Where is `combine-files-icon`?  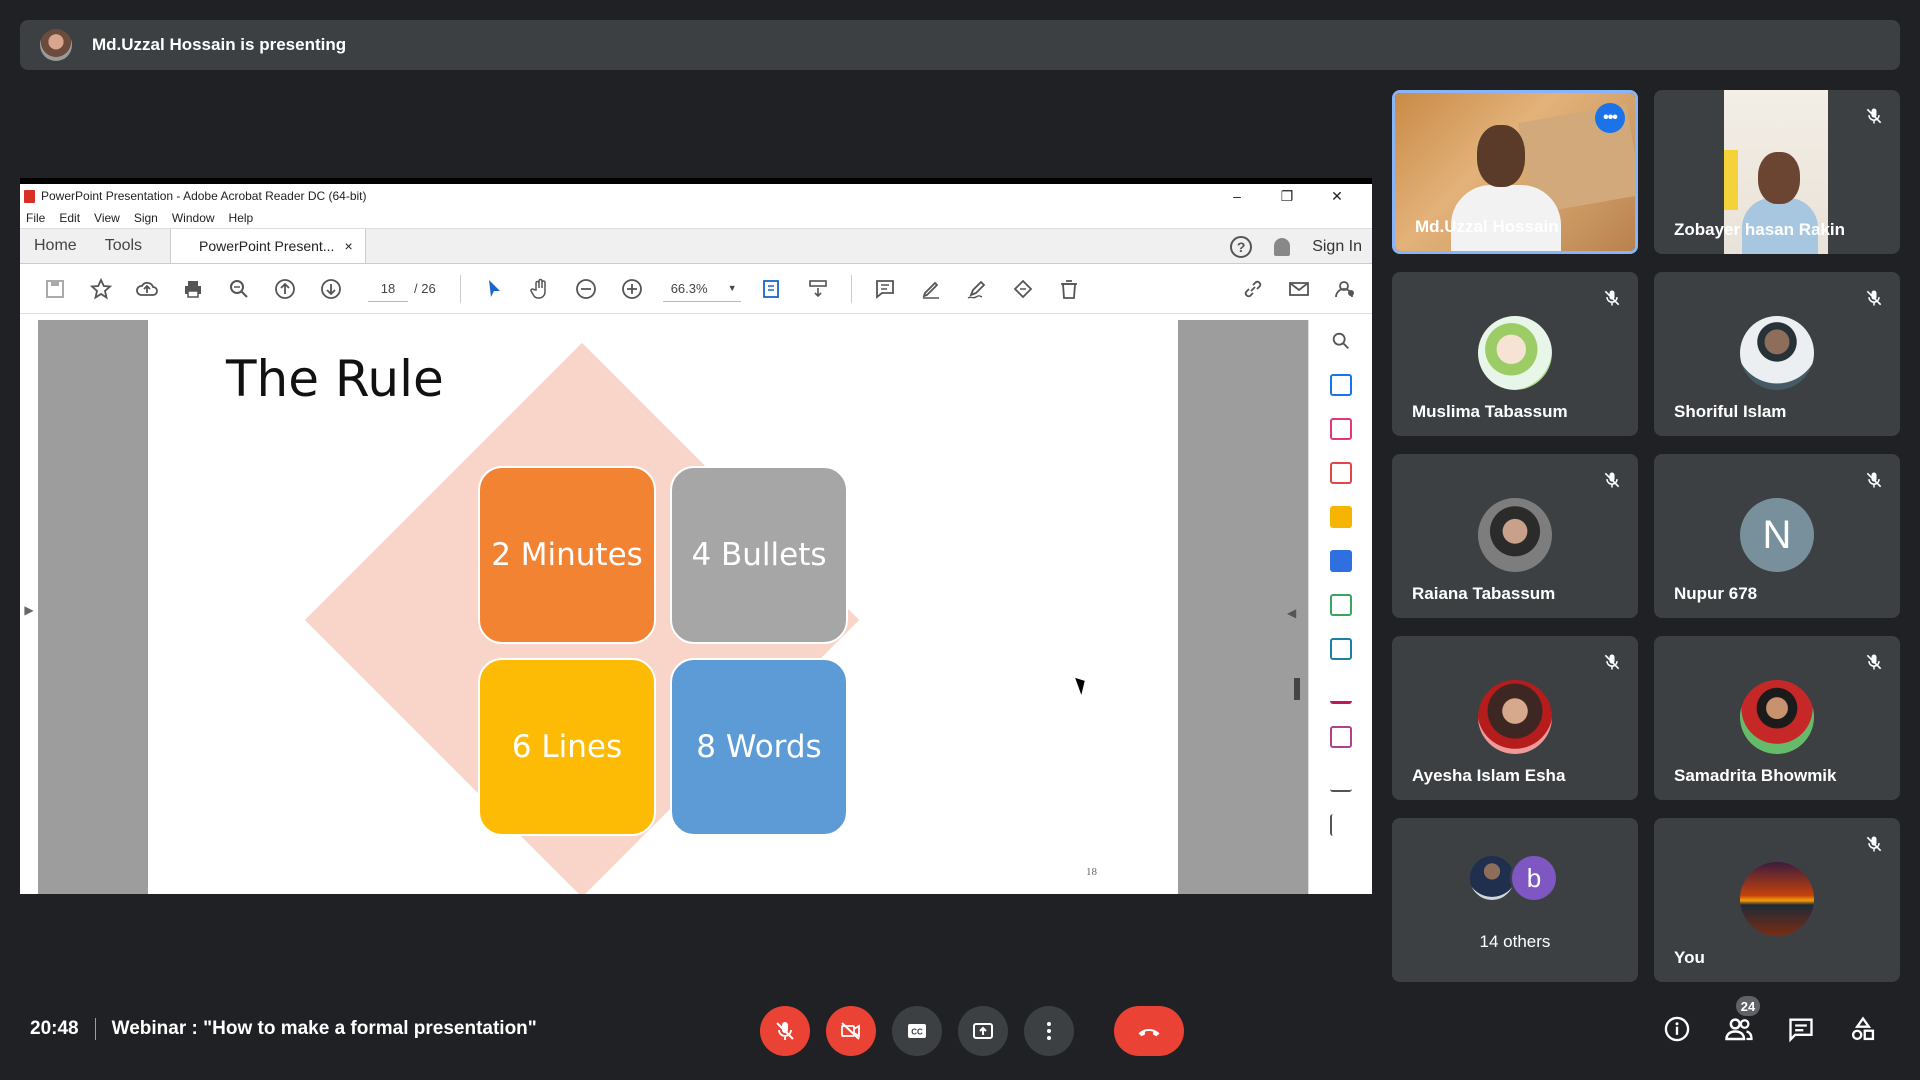 combine-files-icon is located at coordinates (1340, 605).